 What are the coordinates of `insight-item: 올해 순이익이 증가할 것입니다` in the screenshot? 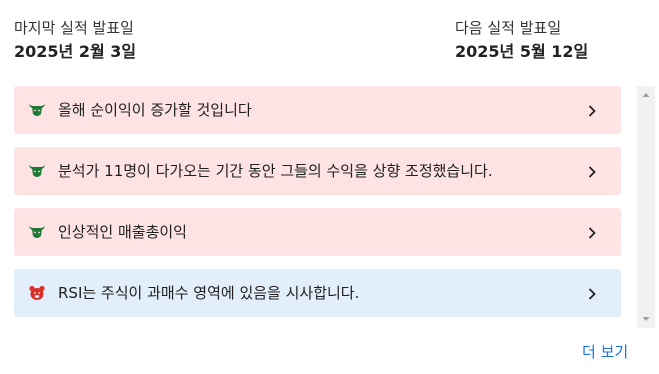 It's located at (317, 110).